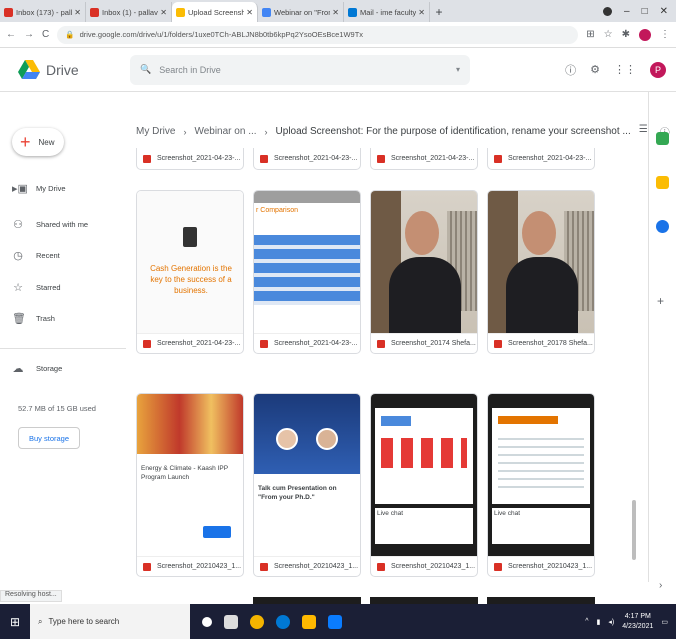 This screenshot has height=639, width=676. What do you see at coordinates (607, 11) in the screenshot?
I see `record-icon` at bounding box center [607, 11].